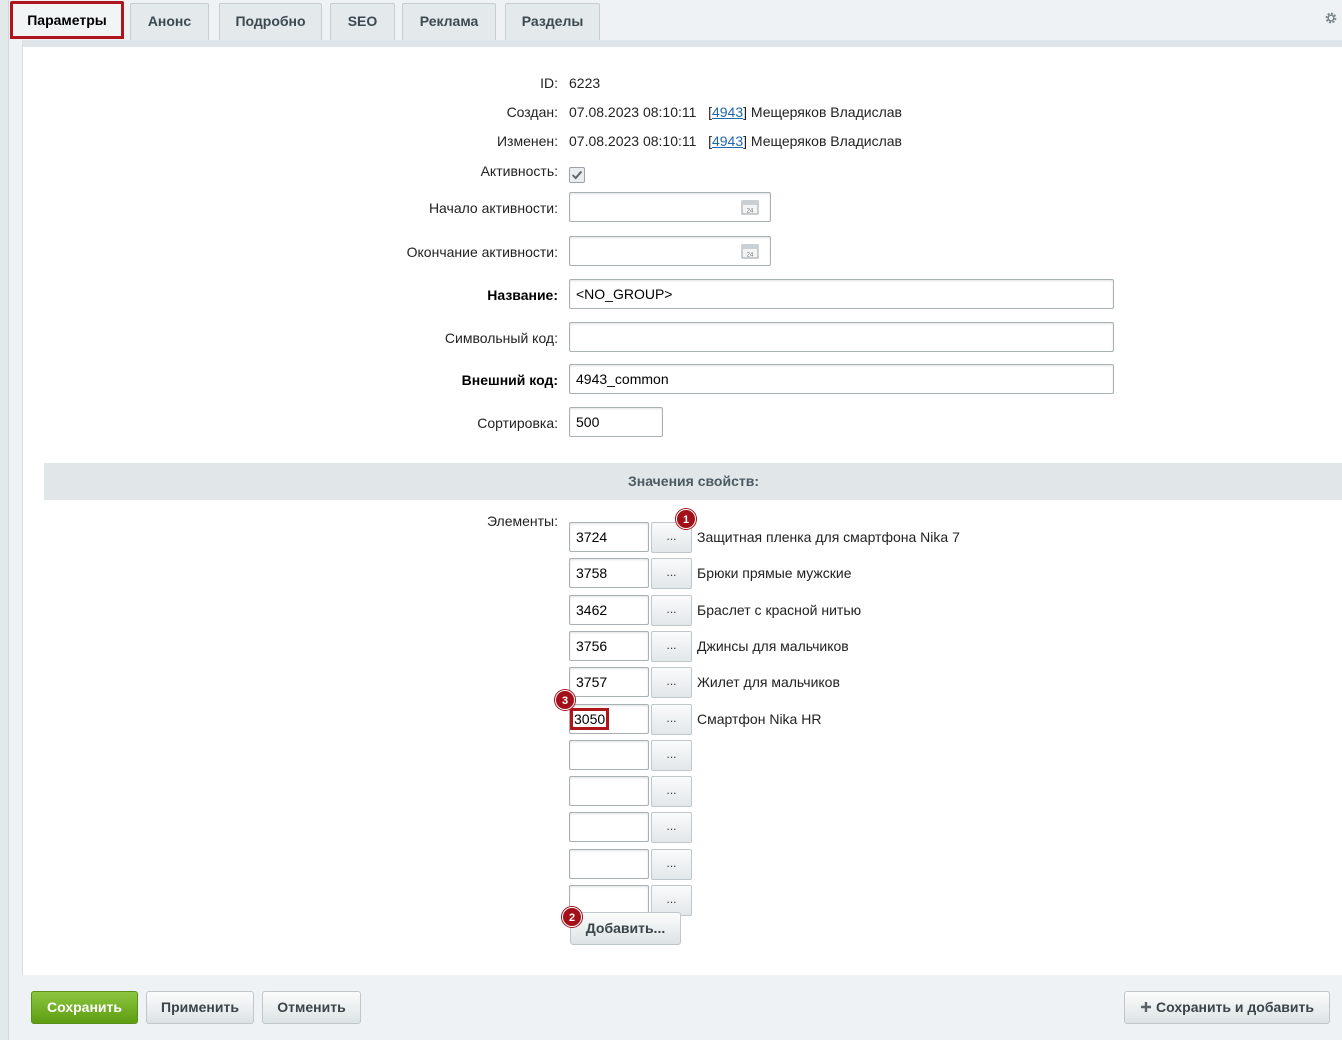 The width and height of the screenshot is (1342, 1040). What do you see at coordinates (517, 423) in the screenshot?
I see `sort-label: Сортировка:` at bounding box center [517, 423].